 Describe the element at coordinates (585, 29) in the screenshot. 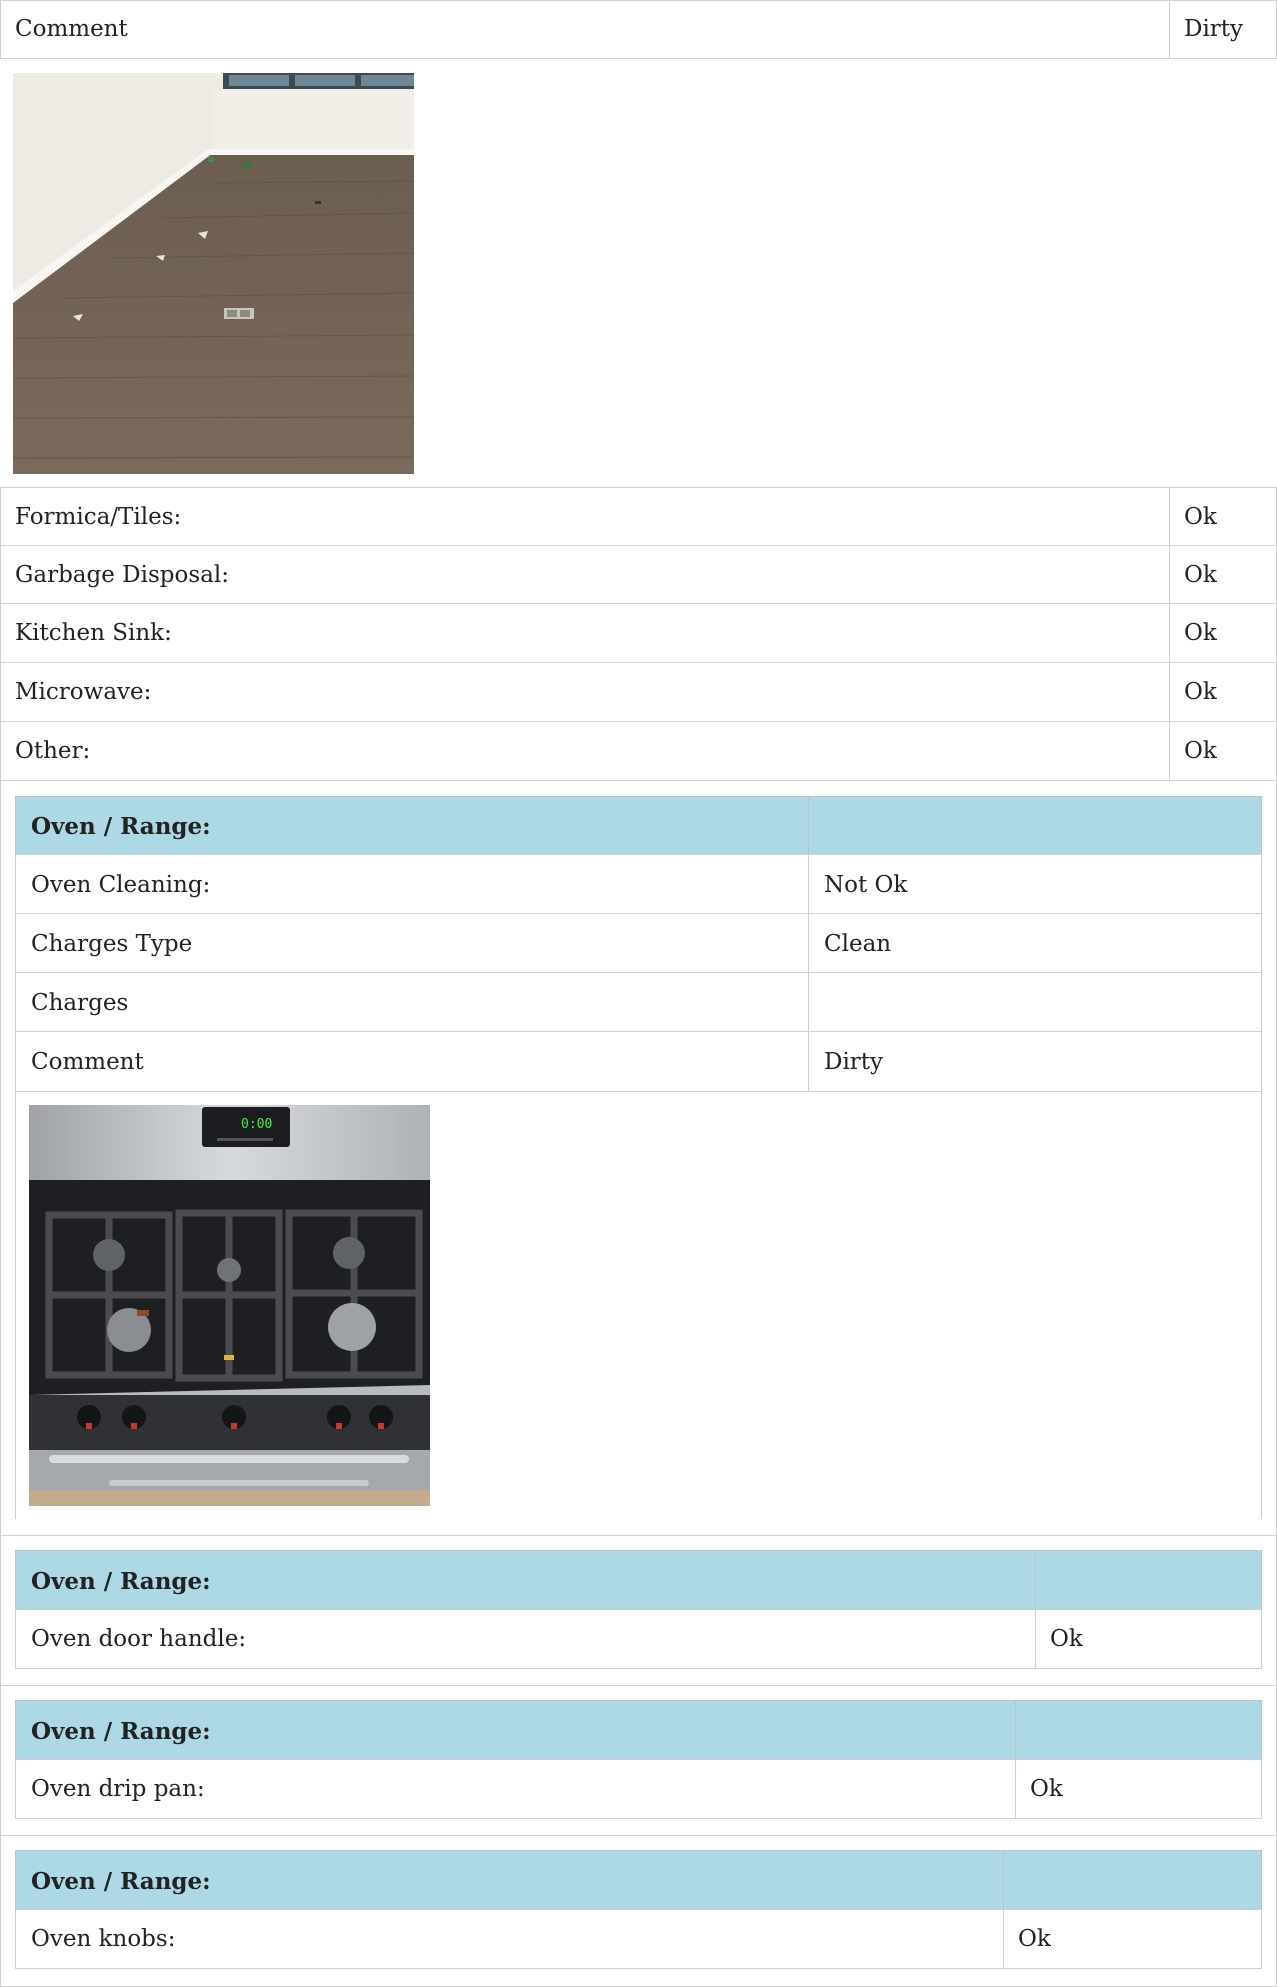

I see `comment-label-cell: Comment` at that location.